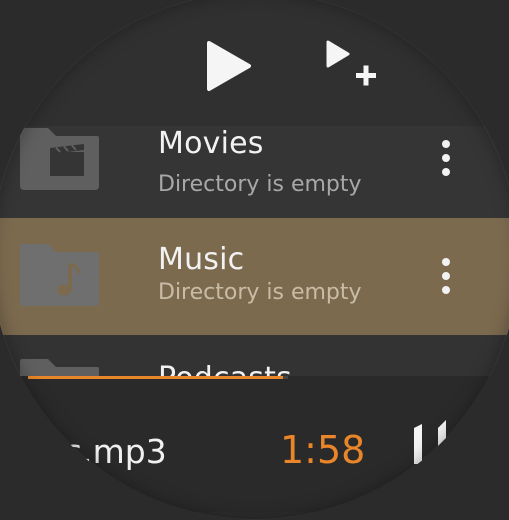  I want to click on playback-progress-fill, so click(155, 377).